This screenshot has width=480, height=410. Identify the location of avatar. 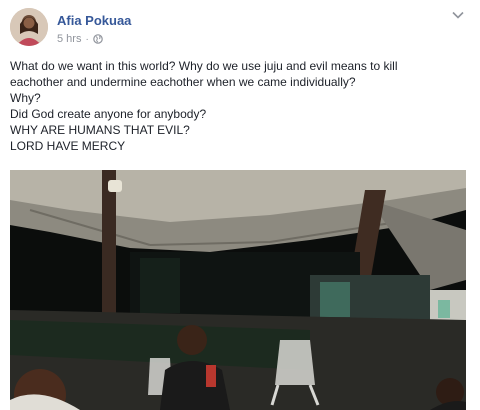
(29, 27).